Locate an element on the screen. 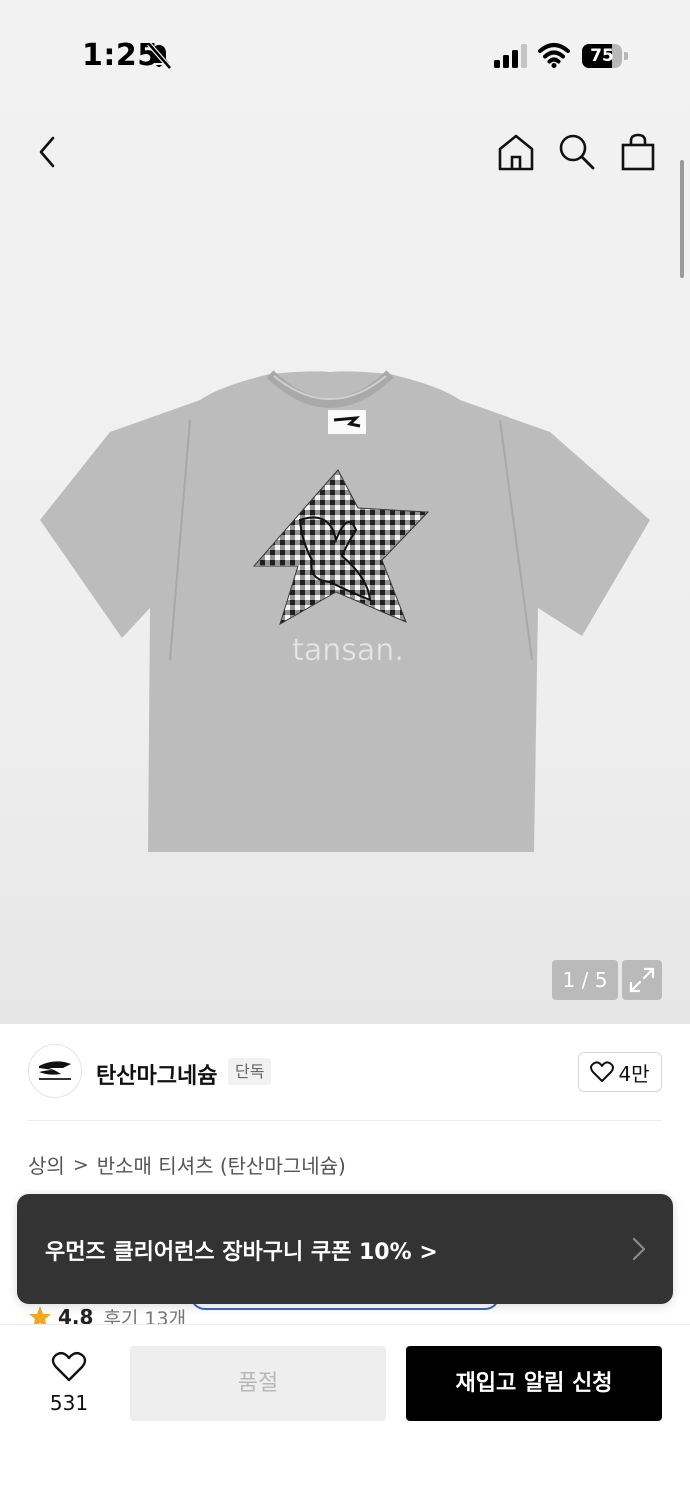 The image size is (690, 1500). search-button is located at coordinates (576, 152).